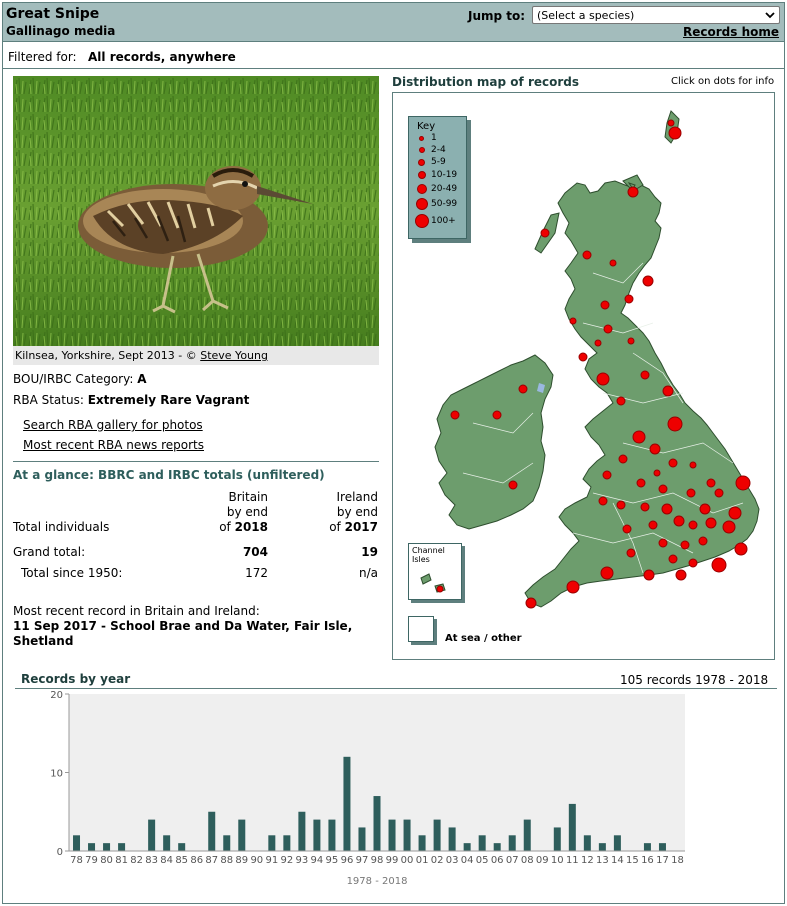  What do you see at coordinates (168, 400) in the screenshot?
I see `rba-status-value: Extremely Rare Vagrant` at bounding box center [168, 400].